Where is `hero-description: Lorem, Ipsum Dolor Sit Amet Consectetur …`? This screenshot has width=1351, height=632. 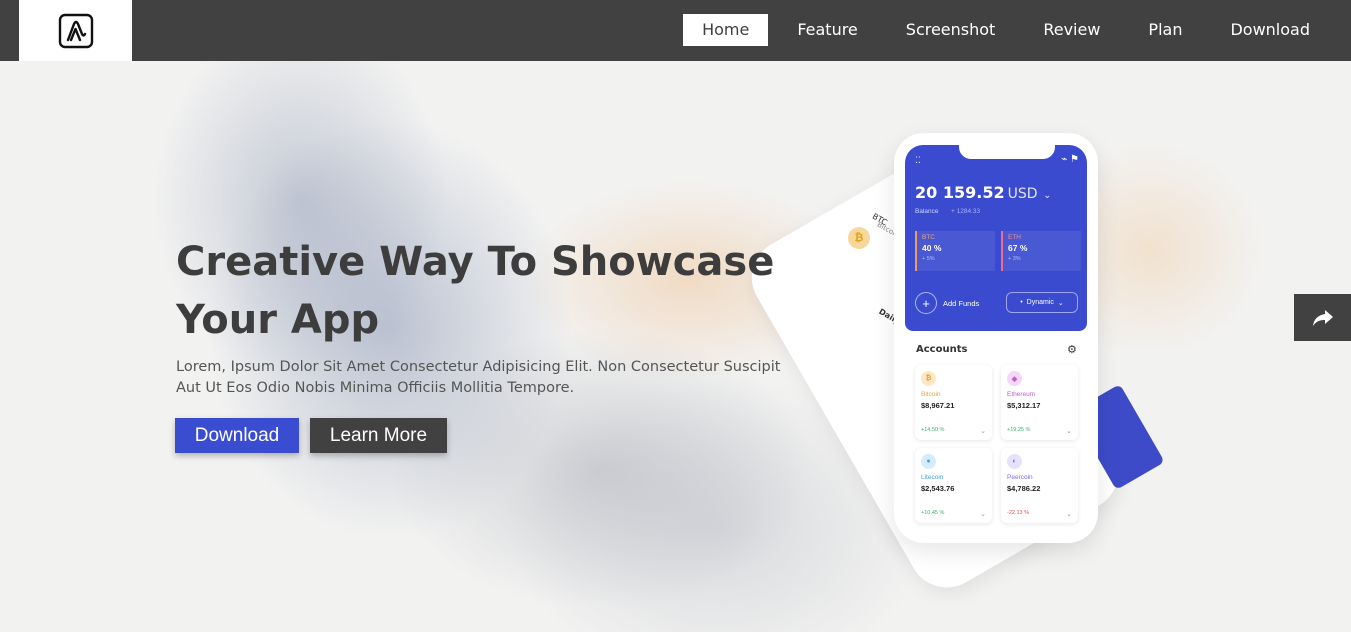
hero-description: Lorem, Ipsum Dolor Sit Amet Consectetur … is located at coordinates (478, 377).